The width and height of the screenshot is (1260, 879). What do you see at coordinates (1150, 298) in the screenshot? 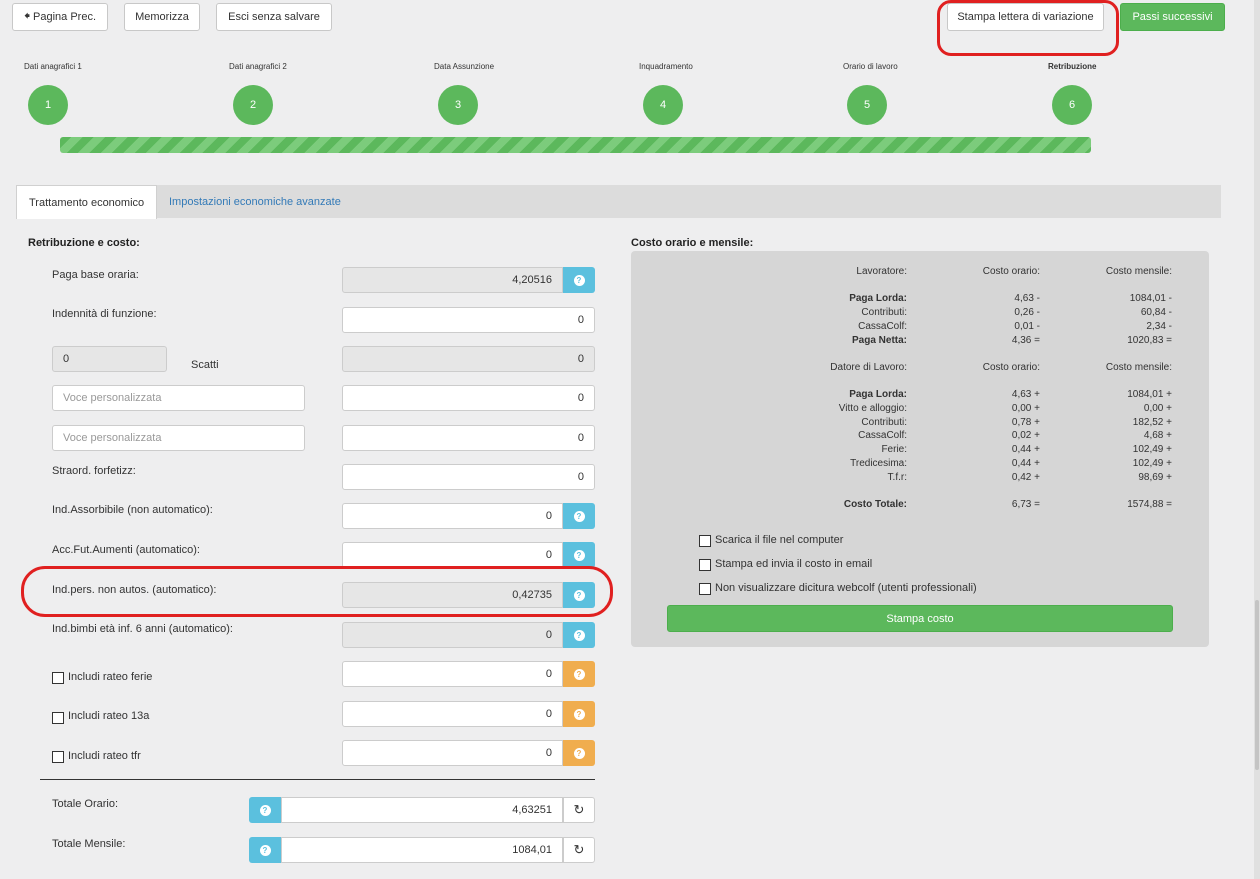
I see `lav-row-monthly: 1084,01 -` at bounding box center [1150, 298].